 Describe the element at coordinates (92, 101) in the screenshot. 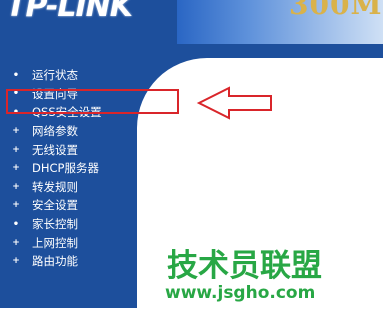

I see `highlight-box` at that location.